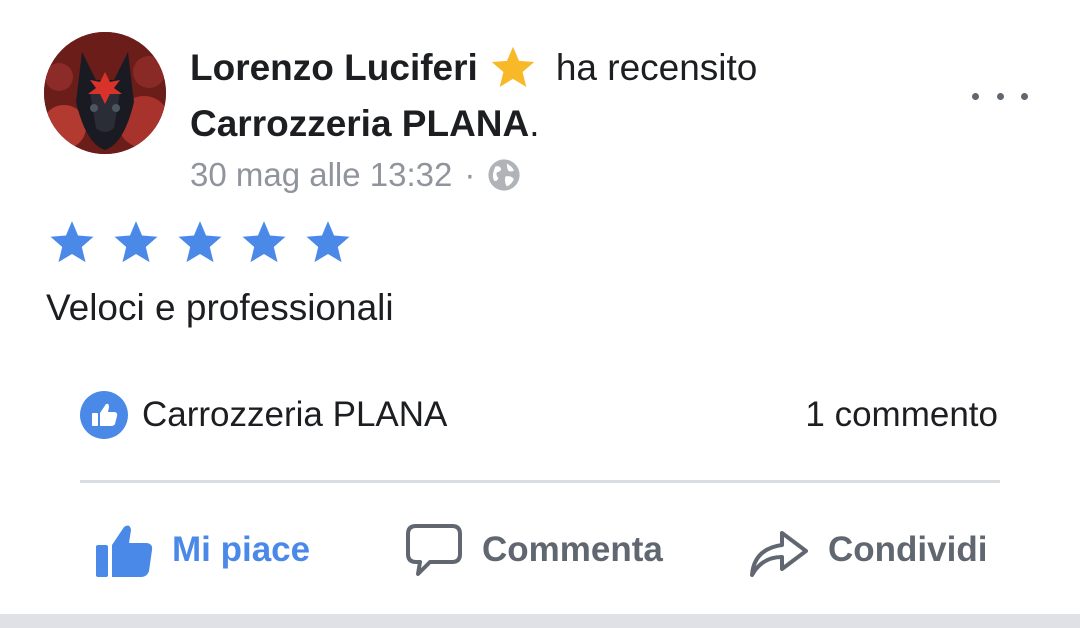  I want to click on avatar-image, so click(105, 93).